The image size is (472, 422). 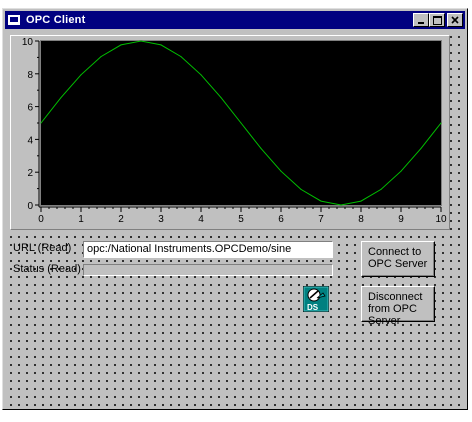 I want to click on x-tick-label: 4, so click(x=201, y=219).